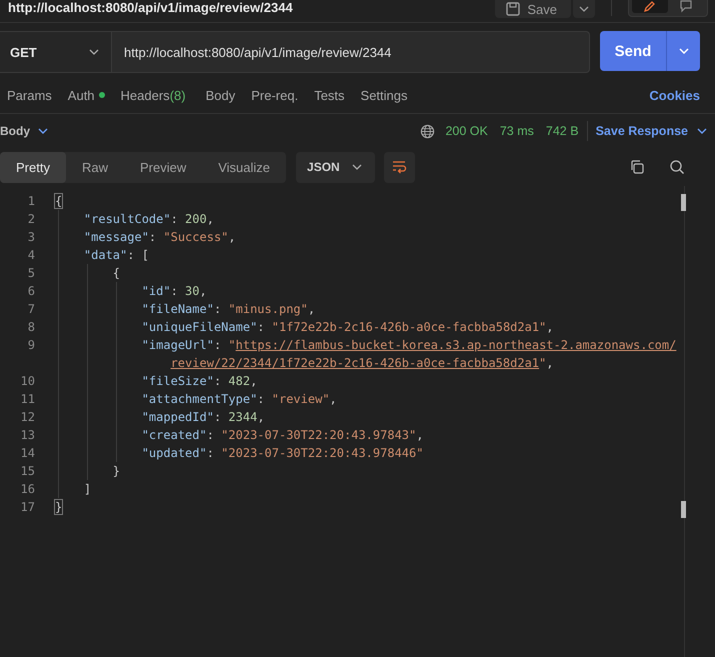 This screenshot has width=715, height=657. I want to click on wrap-lines-icon, so click(399, 167).